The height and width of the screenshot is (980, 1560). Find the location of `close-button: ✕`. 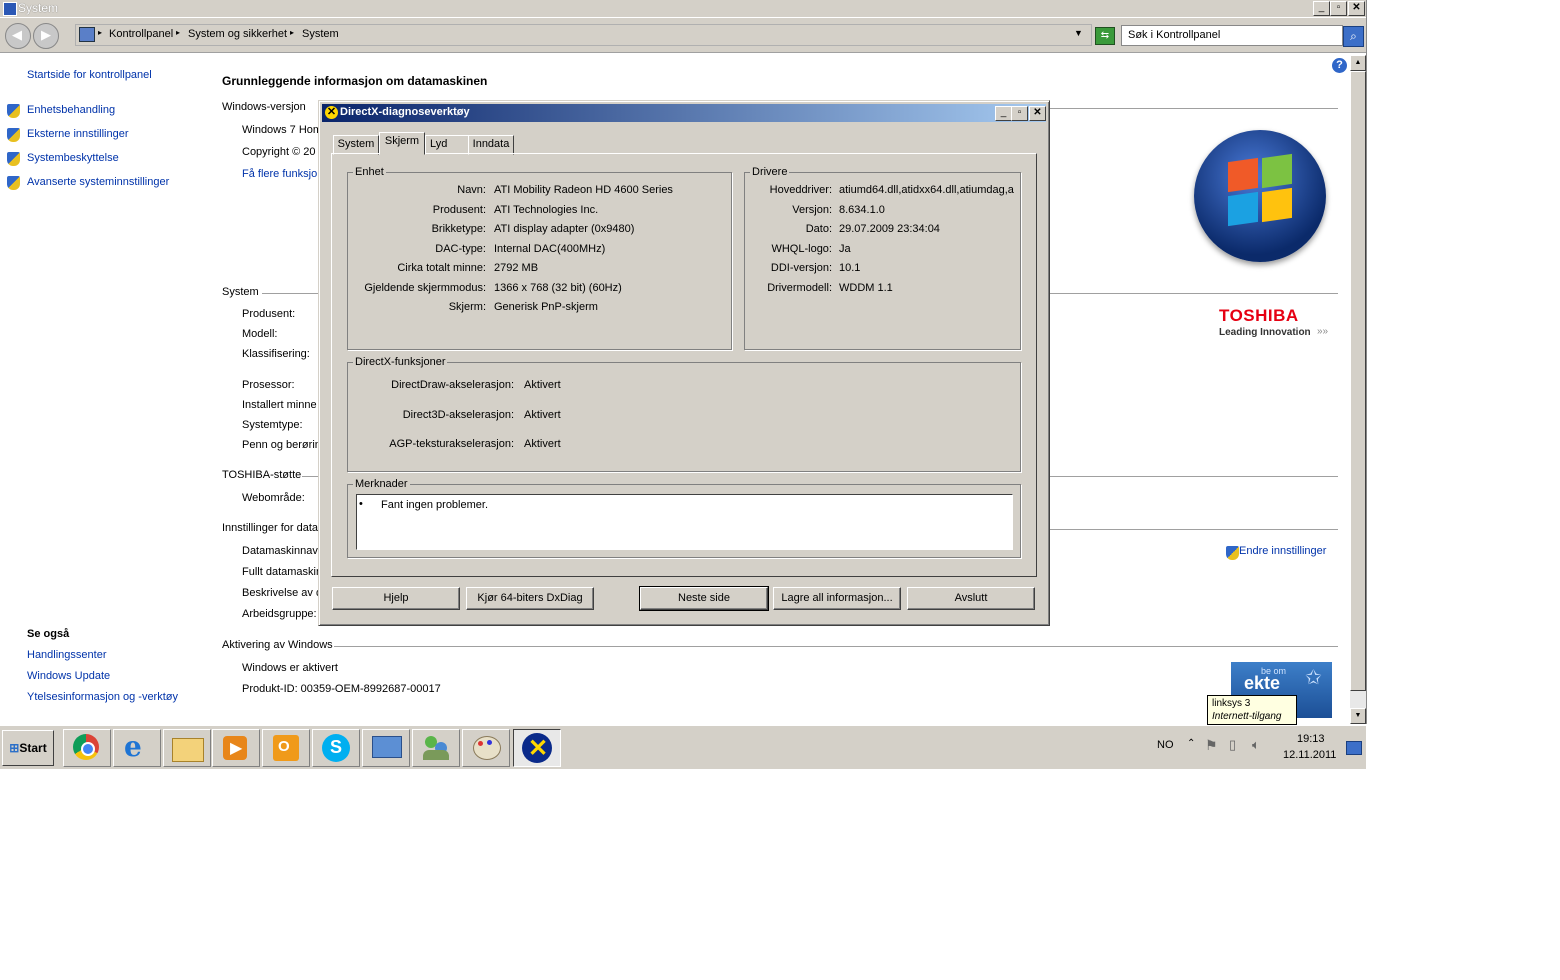

close-button: ✕ is located at coordinates (1356, 8).